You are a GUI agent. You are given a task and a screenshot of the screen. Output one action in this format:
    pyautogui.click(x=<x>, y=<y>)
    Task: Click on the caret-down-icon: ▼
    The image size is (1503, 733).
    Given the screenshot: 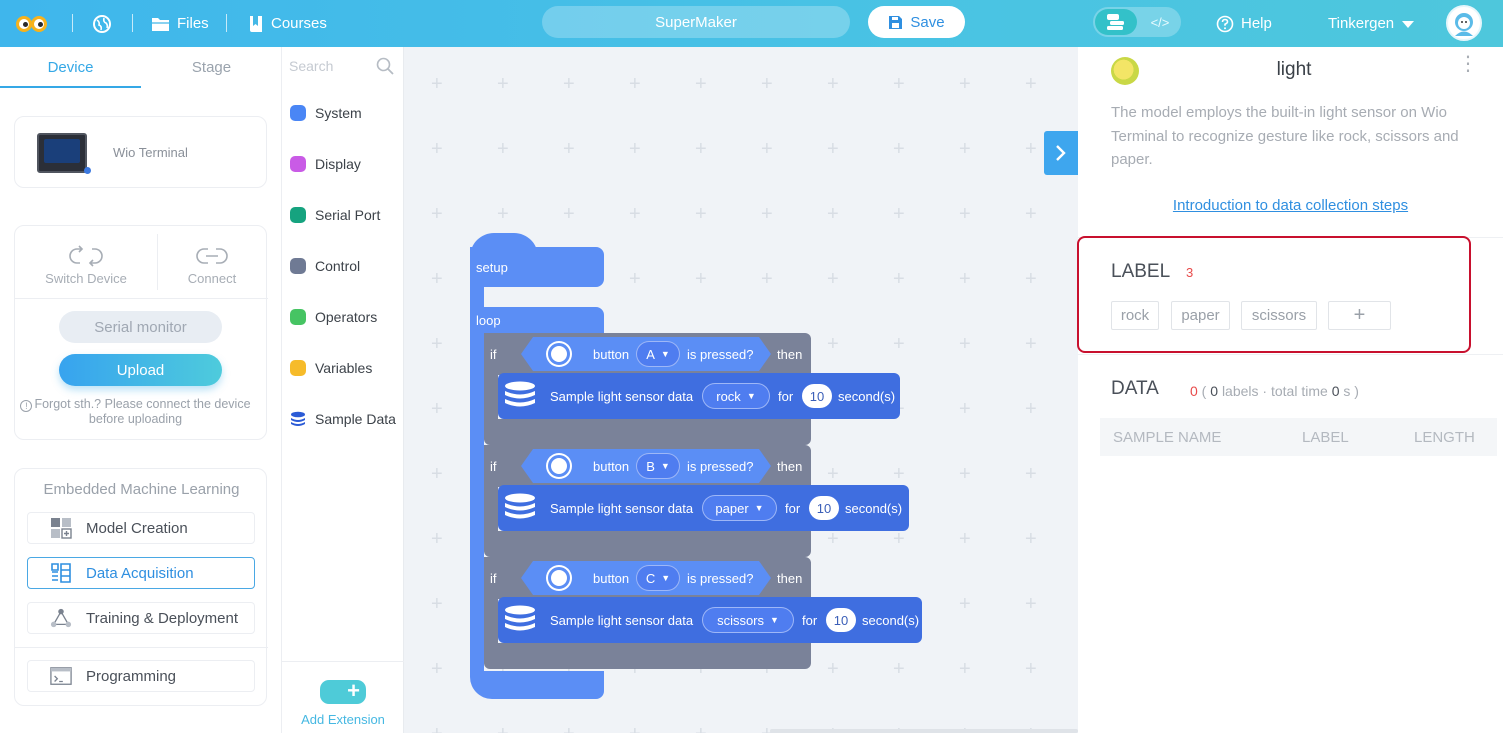 What is the action you would take?
    pyautogui.click(x=665, y=466)
    